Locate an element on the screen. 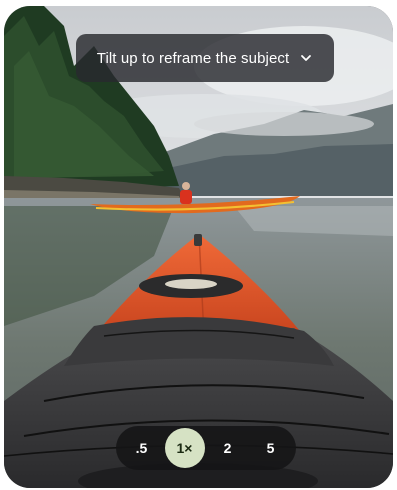 This screenshot has height=490, width=397. zoom-option-2: 2 is located at coordinates (228, 448).